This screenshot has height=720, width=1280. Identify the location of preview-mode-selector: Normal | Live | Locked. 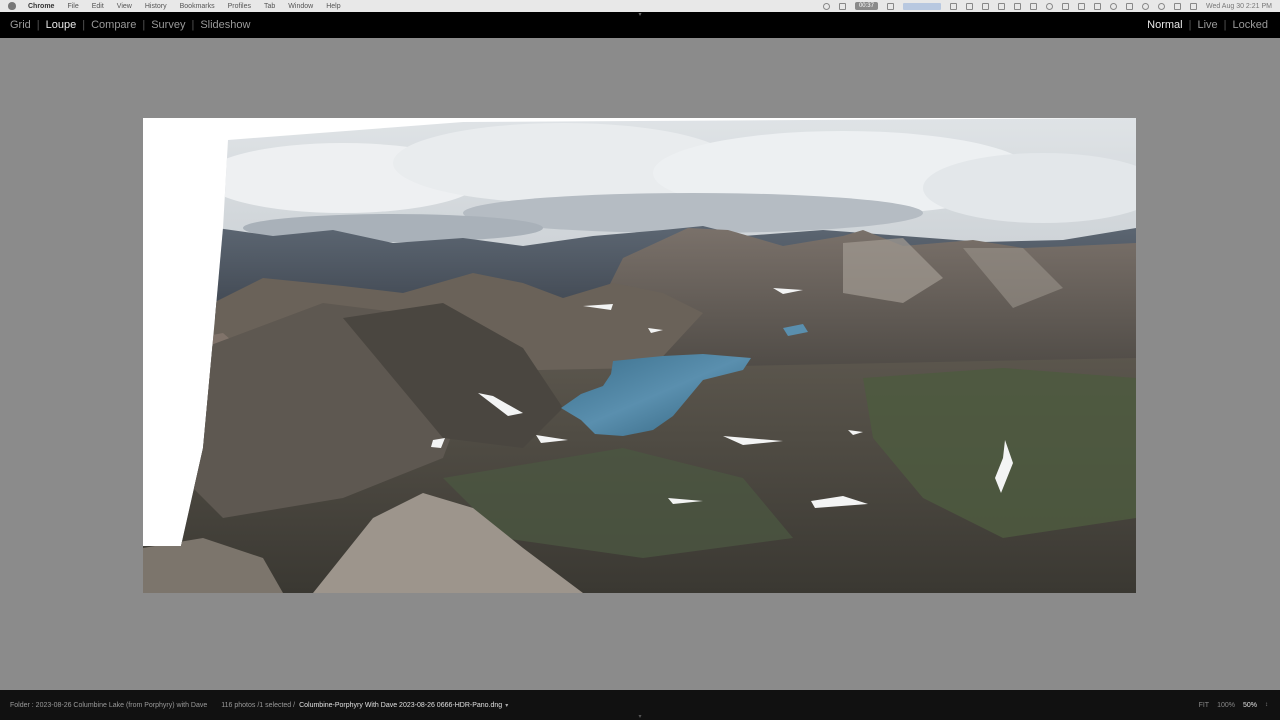
(1213, 25).